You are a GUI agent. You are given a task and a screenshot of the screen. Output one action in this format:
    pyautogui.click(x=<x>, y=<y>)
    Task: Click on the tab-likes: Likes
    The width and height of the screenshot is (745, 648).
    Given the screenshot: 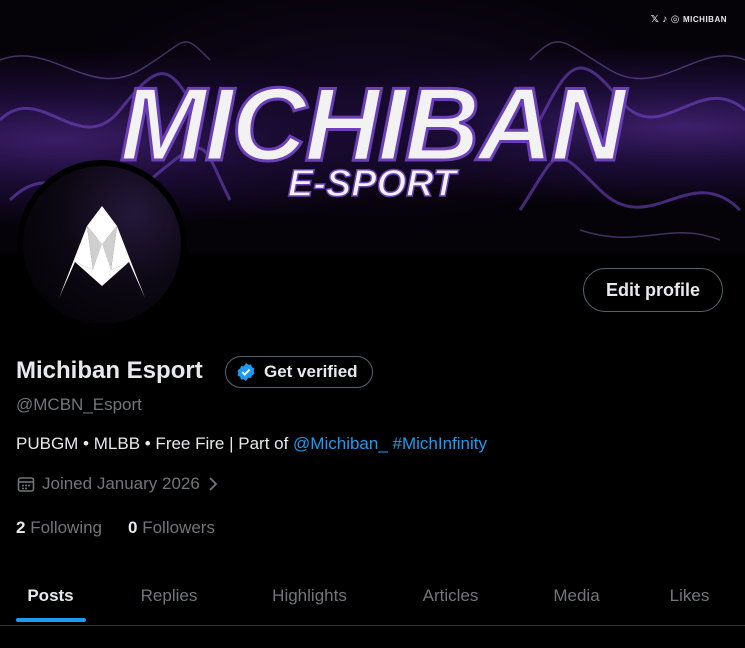 What is the action you would take?
    pyautogui.click(x=689, y=596)
    